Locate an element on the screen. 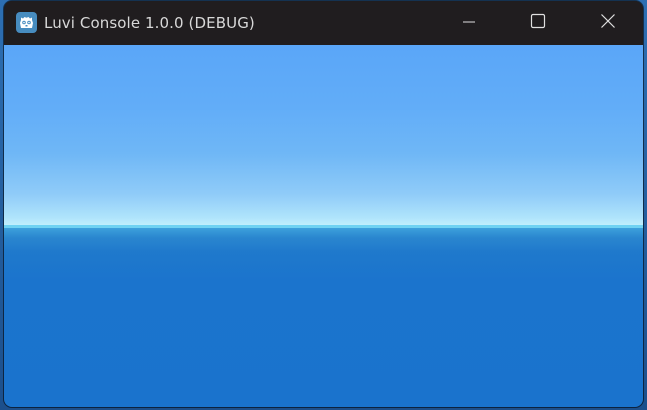 This screenshot has width=647, height=410. close-icon is located at coordinates (608, 23).